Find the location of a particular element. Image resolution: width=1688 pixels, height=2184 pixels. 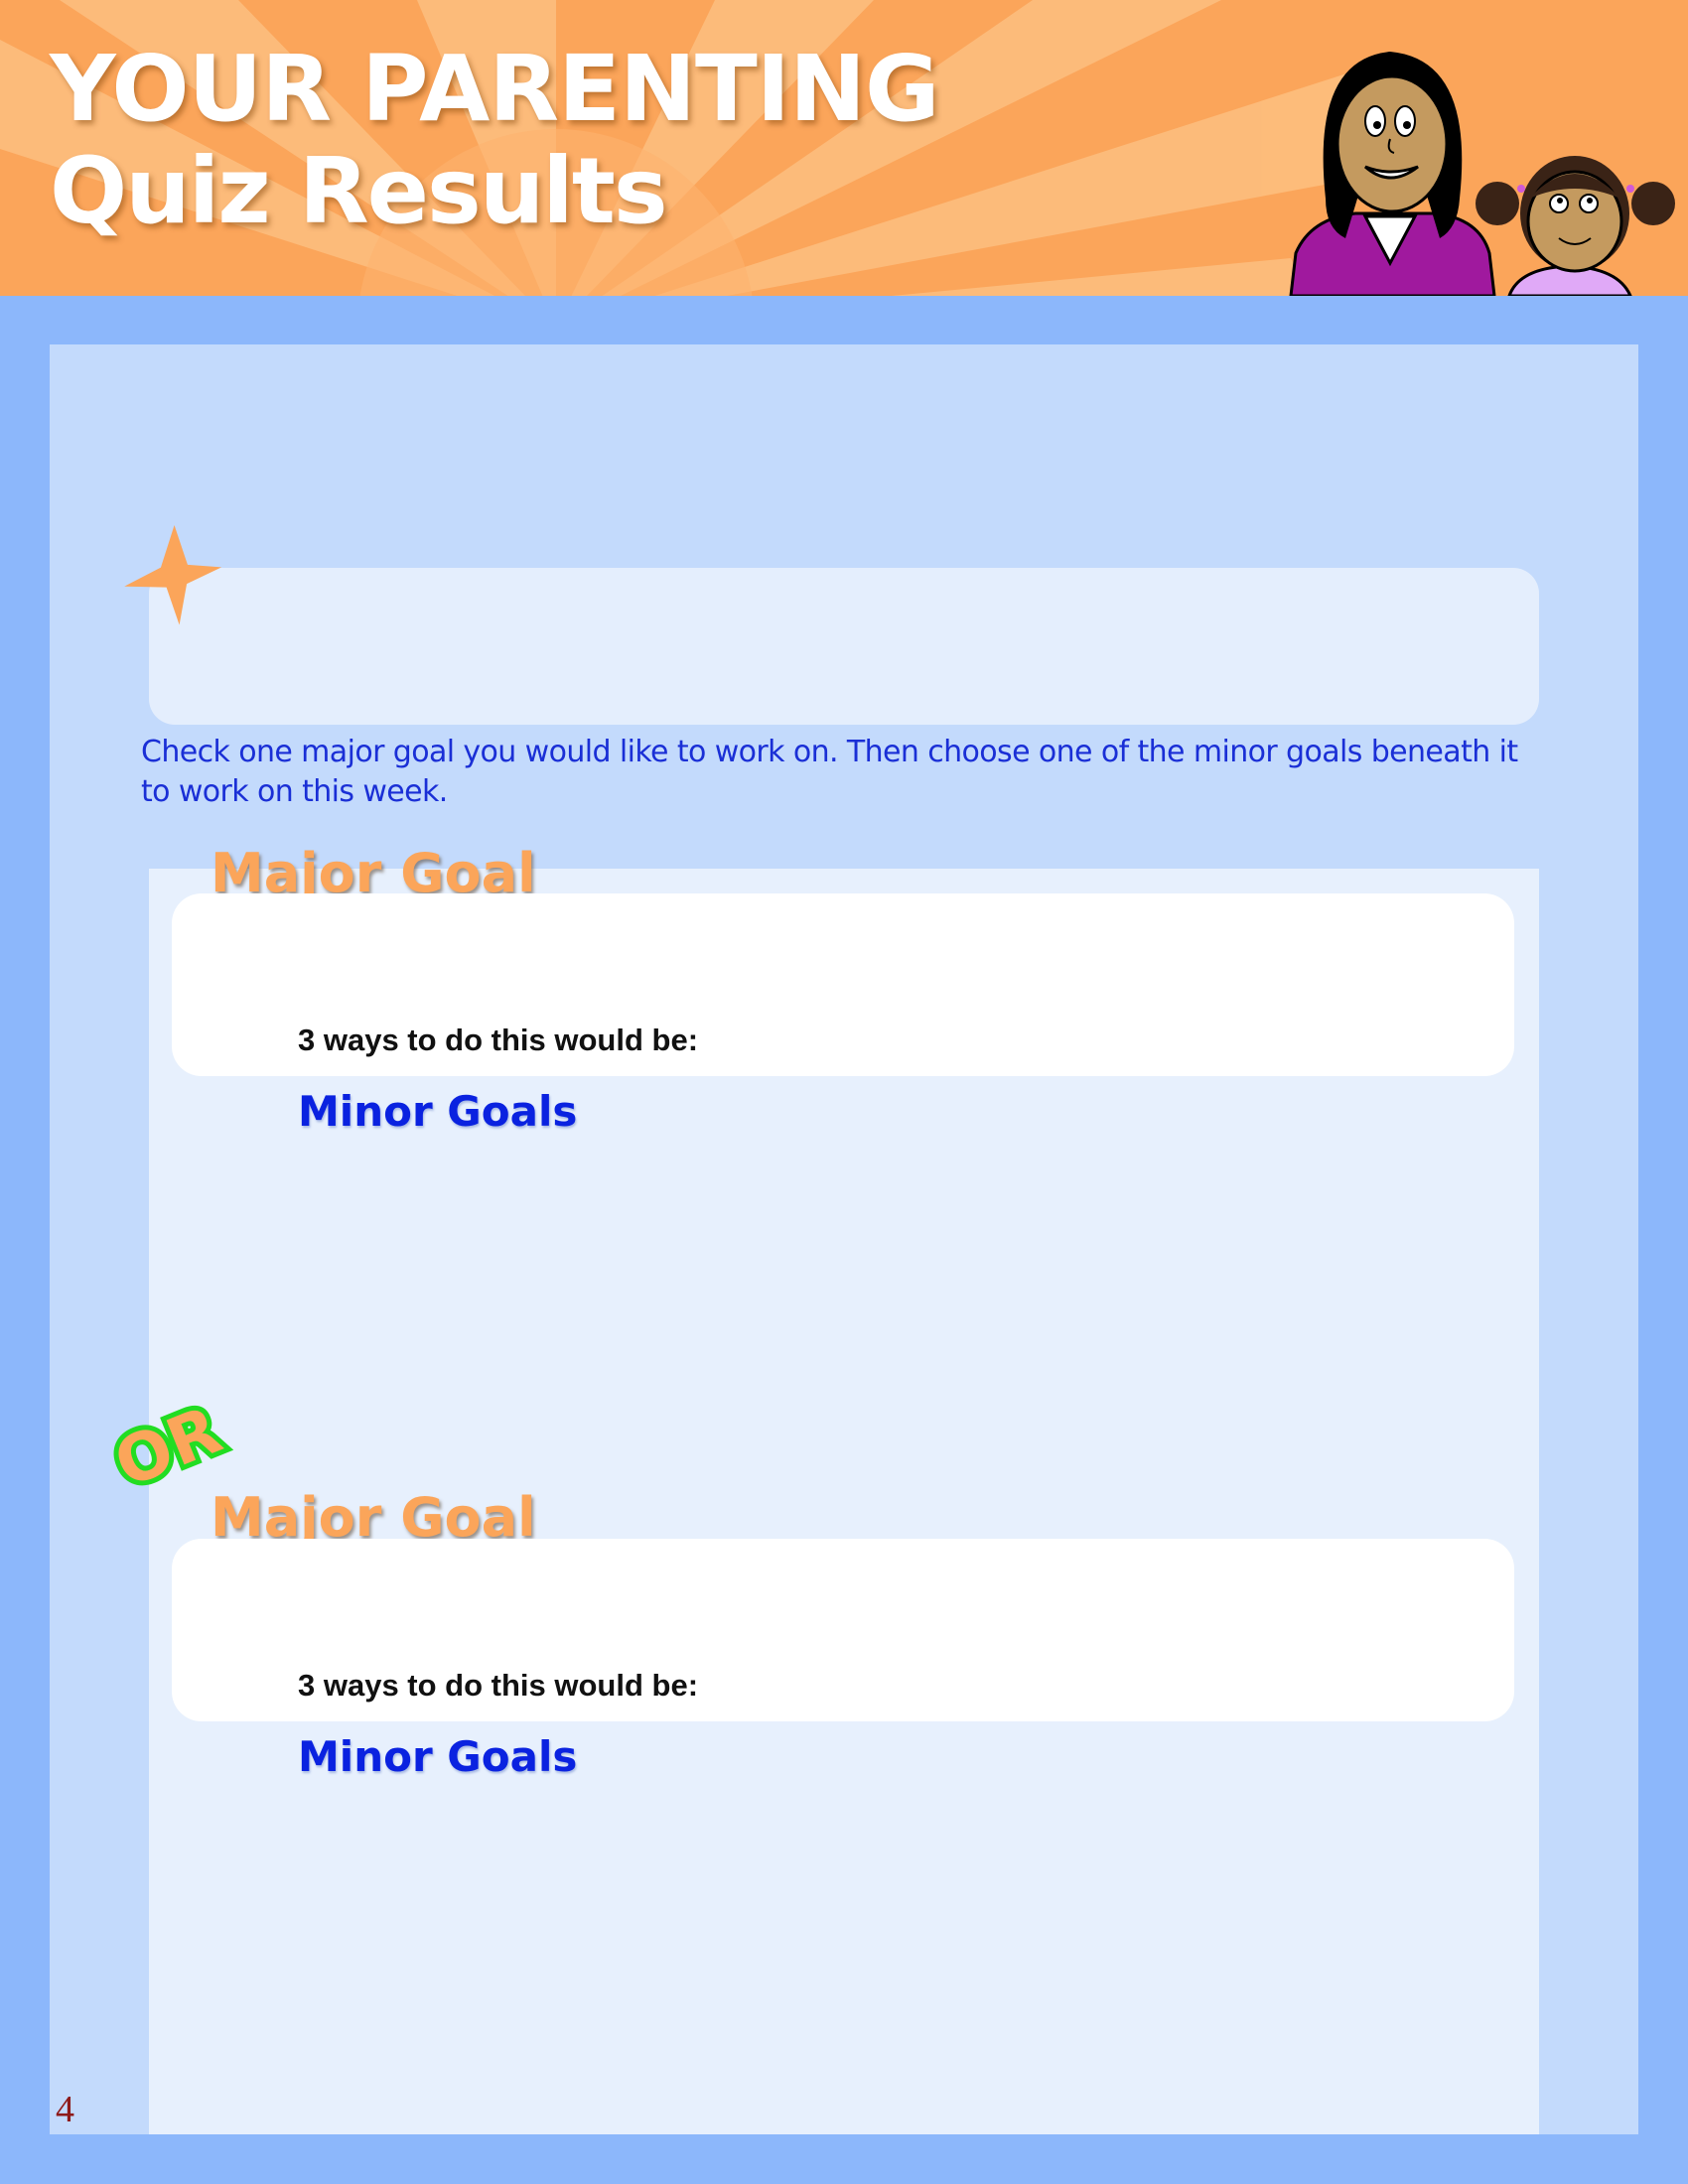

title-line-1: YOUR PARENTING is located at coordinates (494, 89).